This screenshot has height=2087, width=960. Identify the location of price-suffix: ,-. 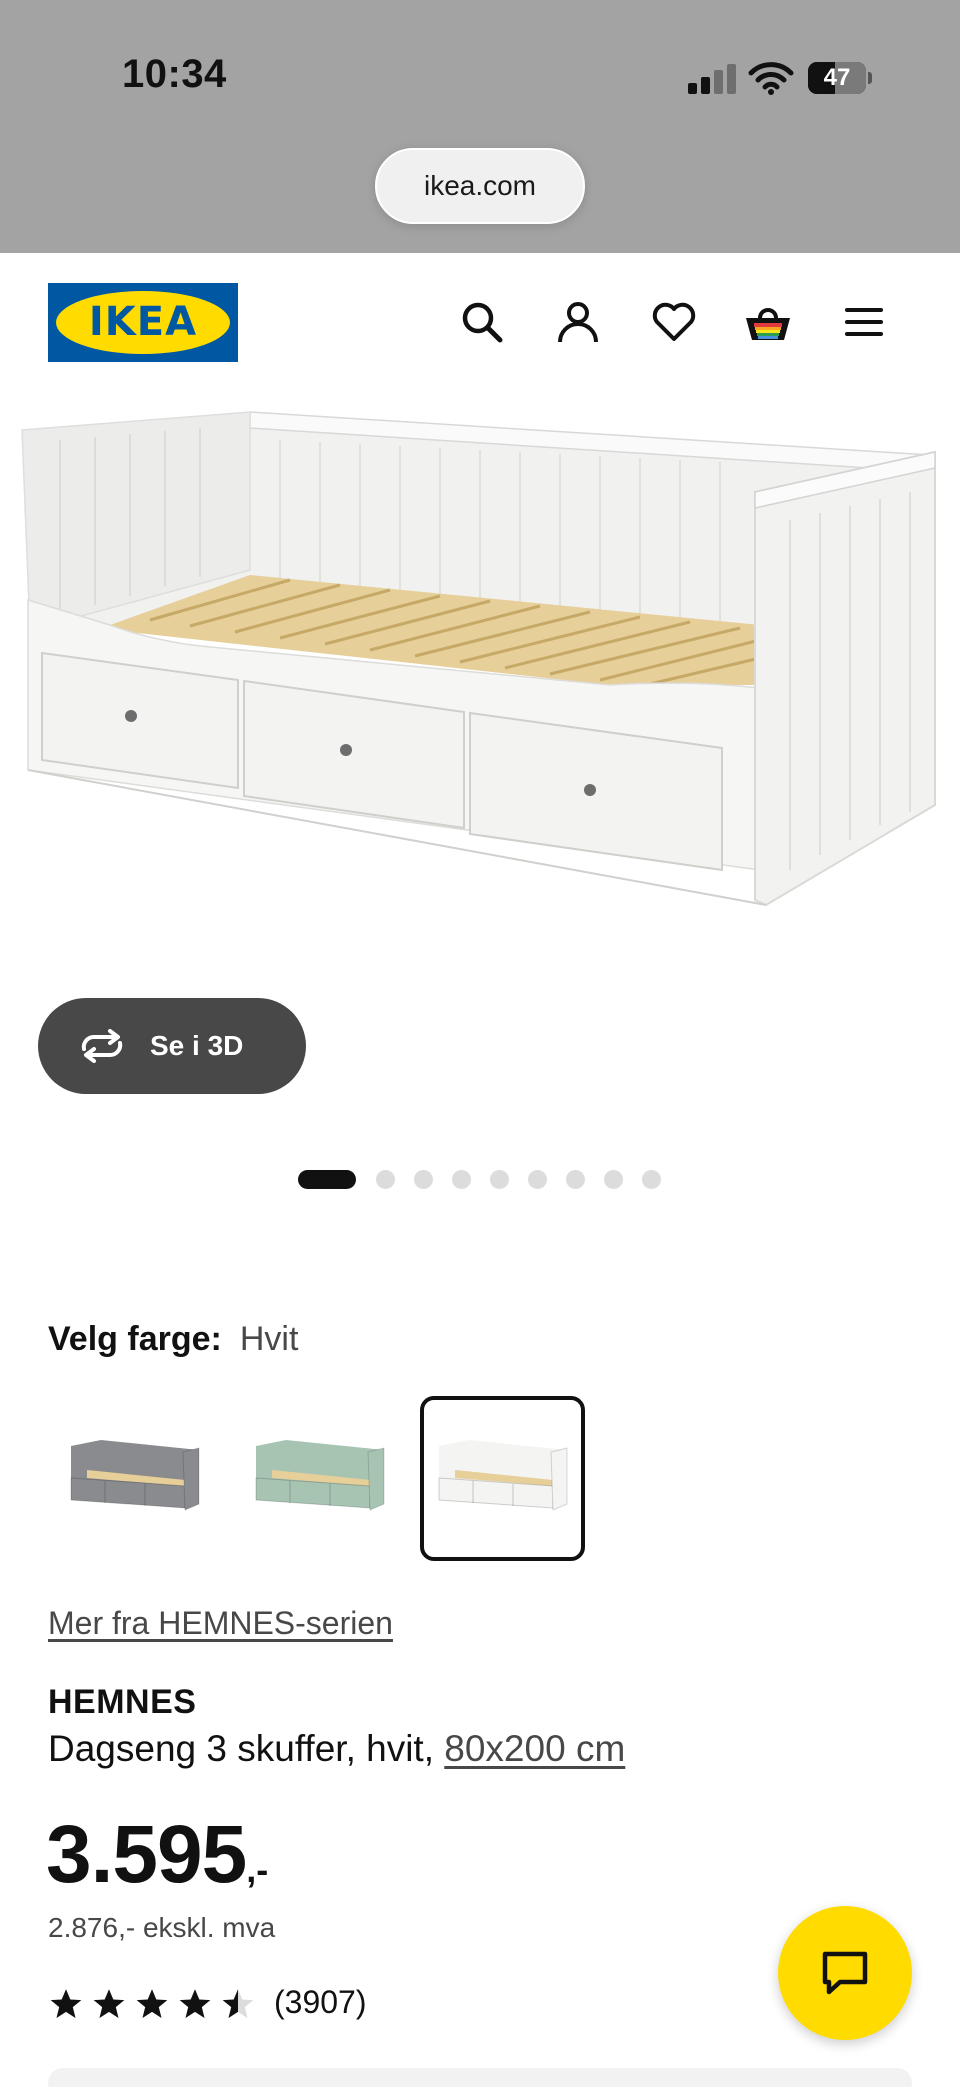
(257, 1869).